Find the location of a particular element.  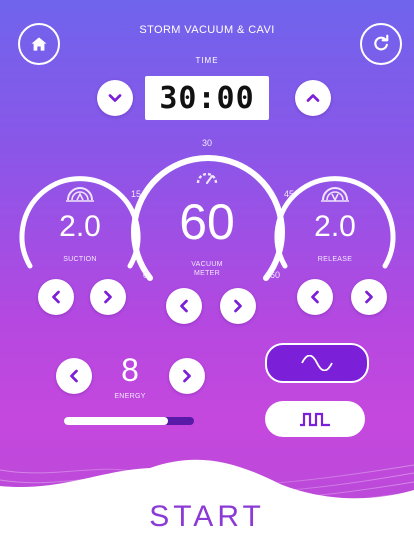

release-increase-button is located at coordinates (369, 297).